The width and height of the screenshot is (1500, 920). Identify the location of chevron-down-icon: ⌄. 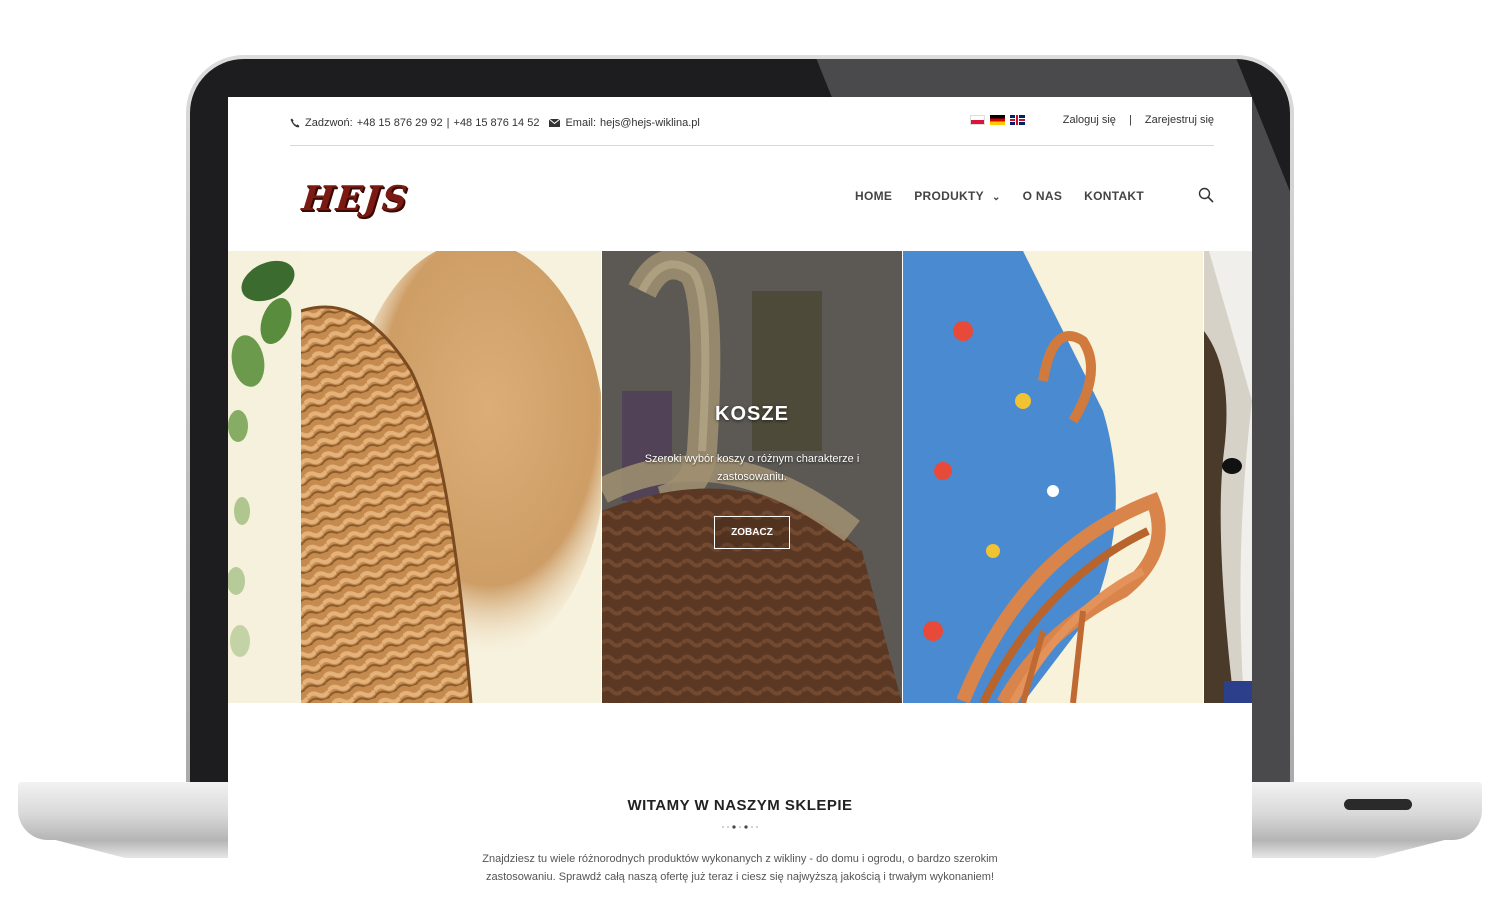
(996, 197).